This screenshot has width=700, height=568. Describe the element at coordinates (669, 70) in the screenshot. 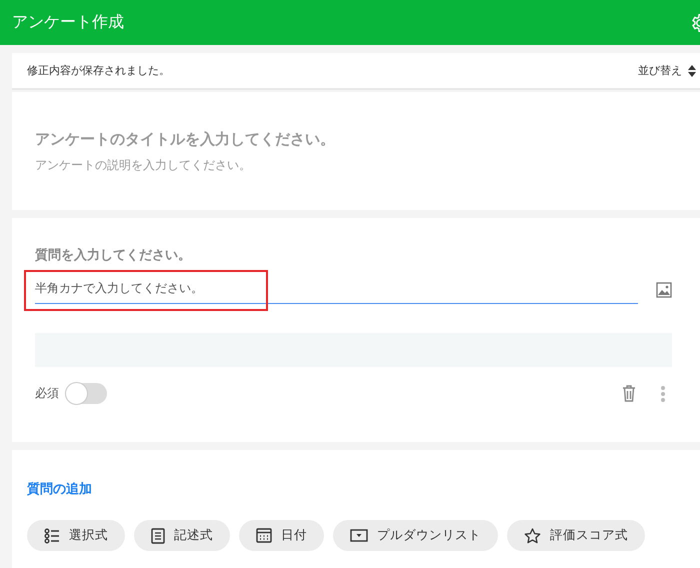

I see `sort-button: 並び替え` at that location.